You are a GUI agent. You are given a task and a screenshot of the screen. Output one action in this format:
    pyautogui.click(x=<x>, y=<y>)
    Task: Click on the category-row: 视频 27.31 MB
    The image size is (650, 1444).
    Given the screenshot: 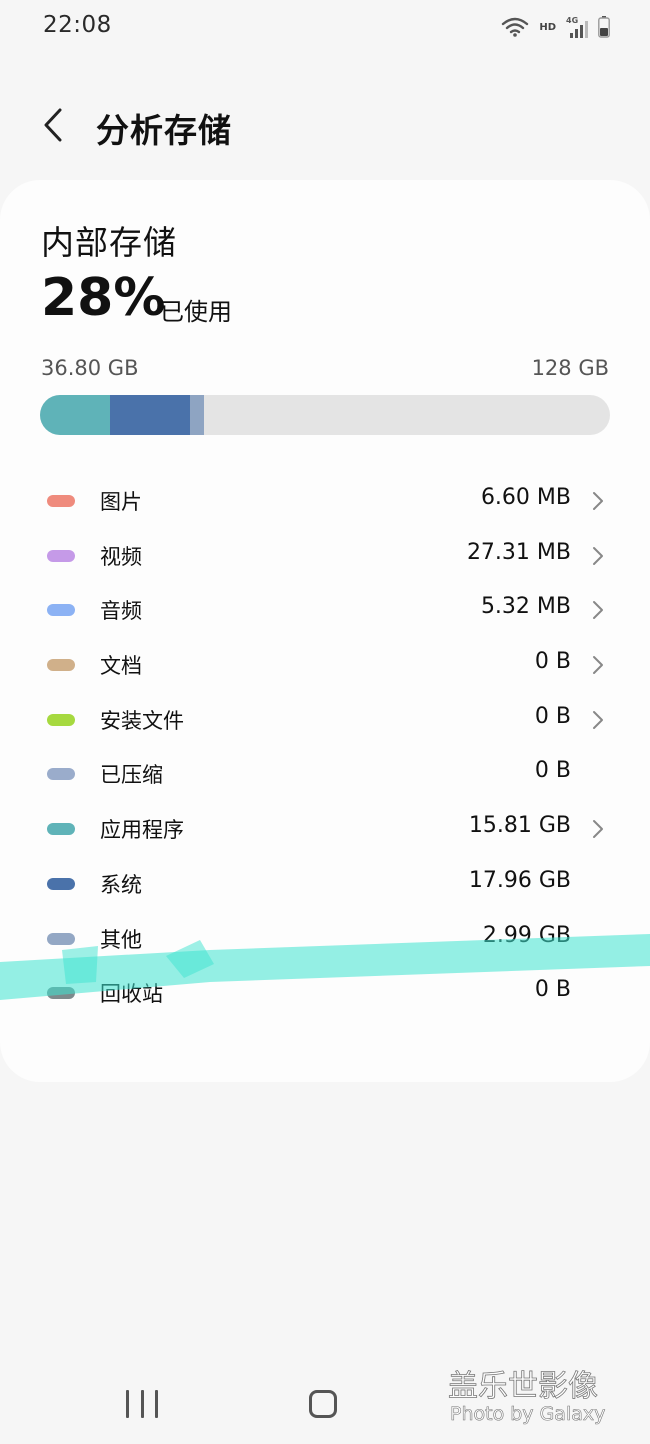 What is the action you would take?
    pyautogui.click(x=325, y=555)
    